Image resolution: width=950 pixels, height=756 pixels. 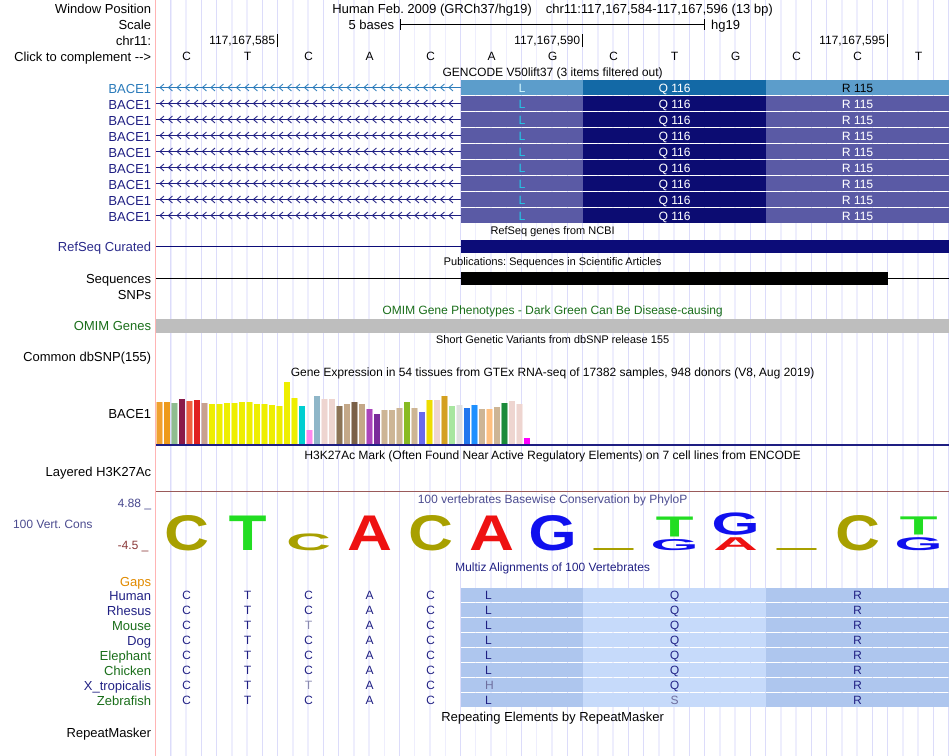 What do you see at coordinates (127, 655) in the screenshot?
I see `species-label: Elephant` at bounding box center [127, 655].